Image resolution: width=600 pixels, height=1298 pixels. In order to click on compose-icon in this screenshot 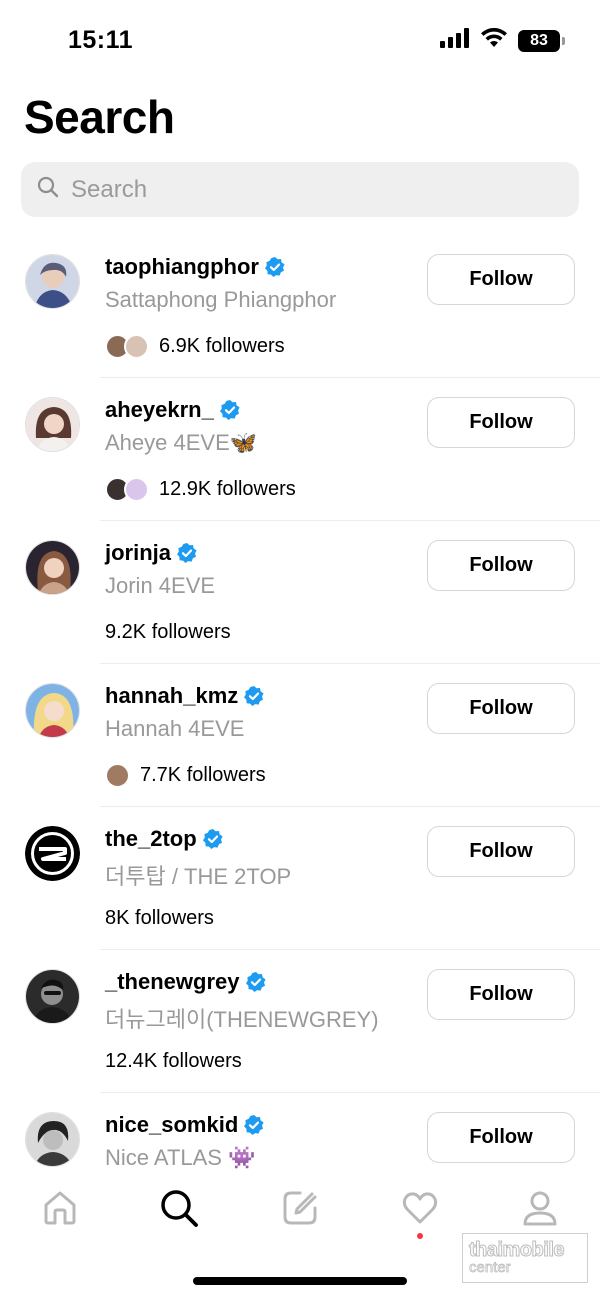, I will do `click(300, 1208)`.